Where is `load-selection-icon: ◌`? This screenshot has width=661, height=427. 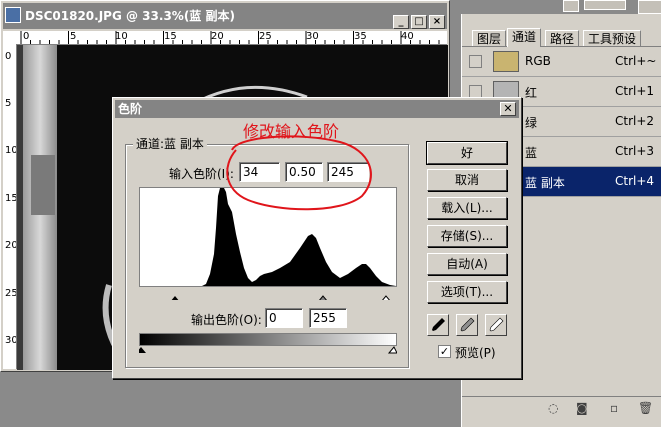
load-selection-icon: ◌ is located at coordinates (553, 408).